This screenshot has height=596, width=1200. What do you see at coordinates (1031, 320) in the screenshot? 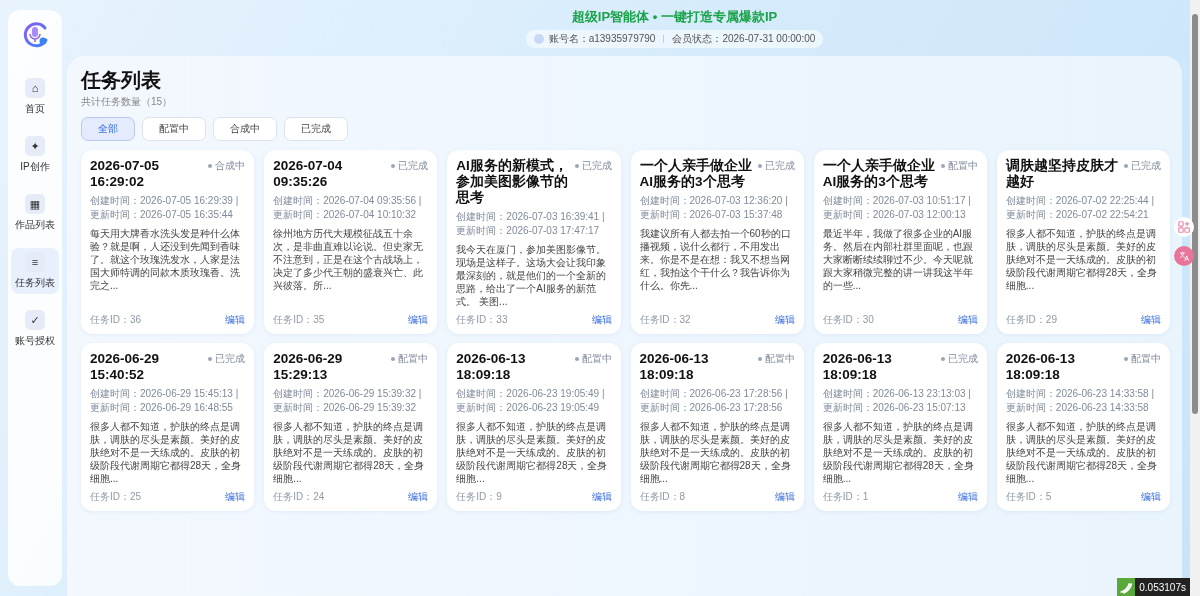
I see `task-id: 任务ID：29` at bounding box center [1031, 320].